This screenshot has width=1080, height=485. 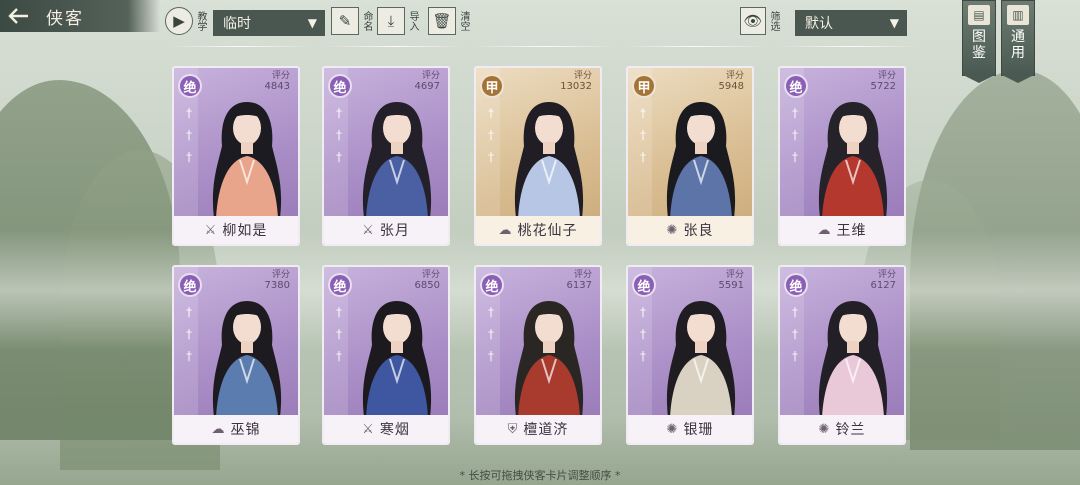 What do you see at coordinates (448, 21) in the screenshot?
I see `clear-button: 🗑 清空` at bounding box center [448, 21].